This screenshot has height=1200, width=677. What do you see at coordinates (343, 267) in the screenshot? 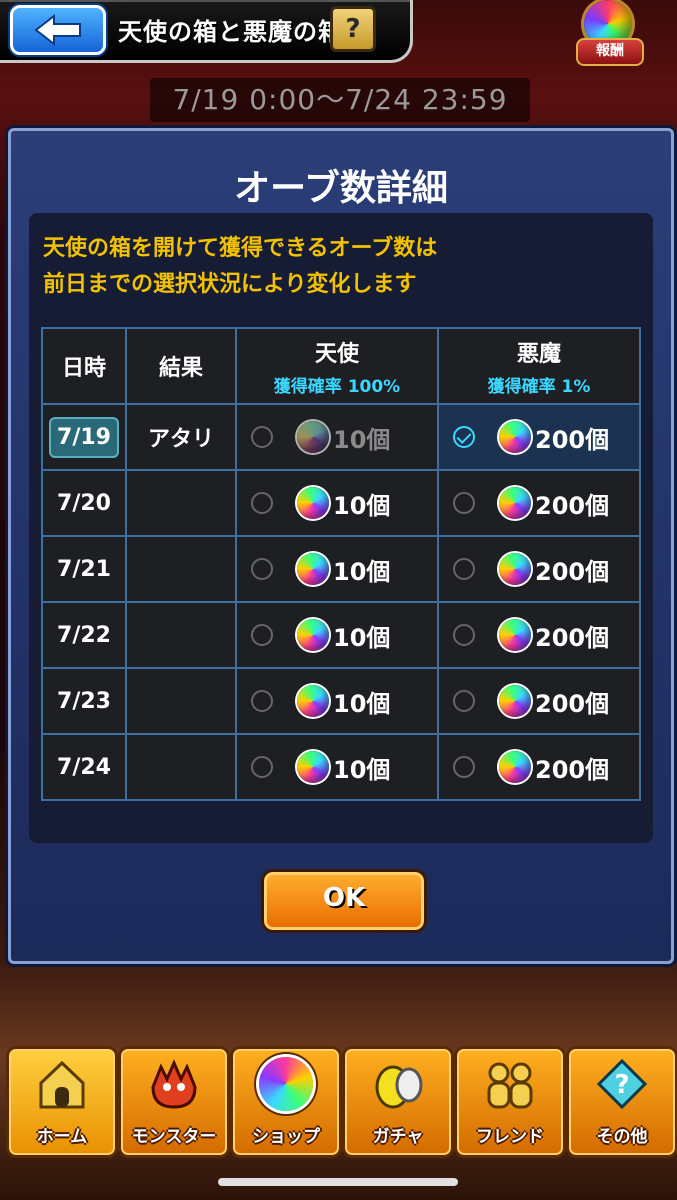
I see `description: 天使の箱を開けて獲得できるオーブ数は 前日までの選択状況により変化します` at bounding box center [343, 267].